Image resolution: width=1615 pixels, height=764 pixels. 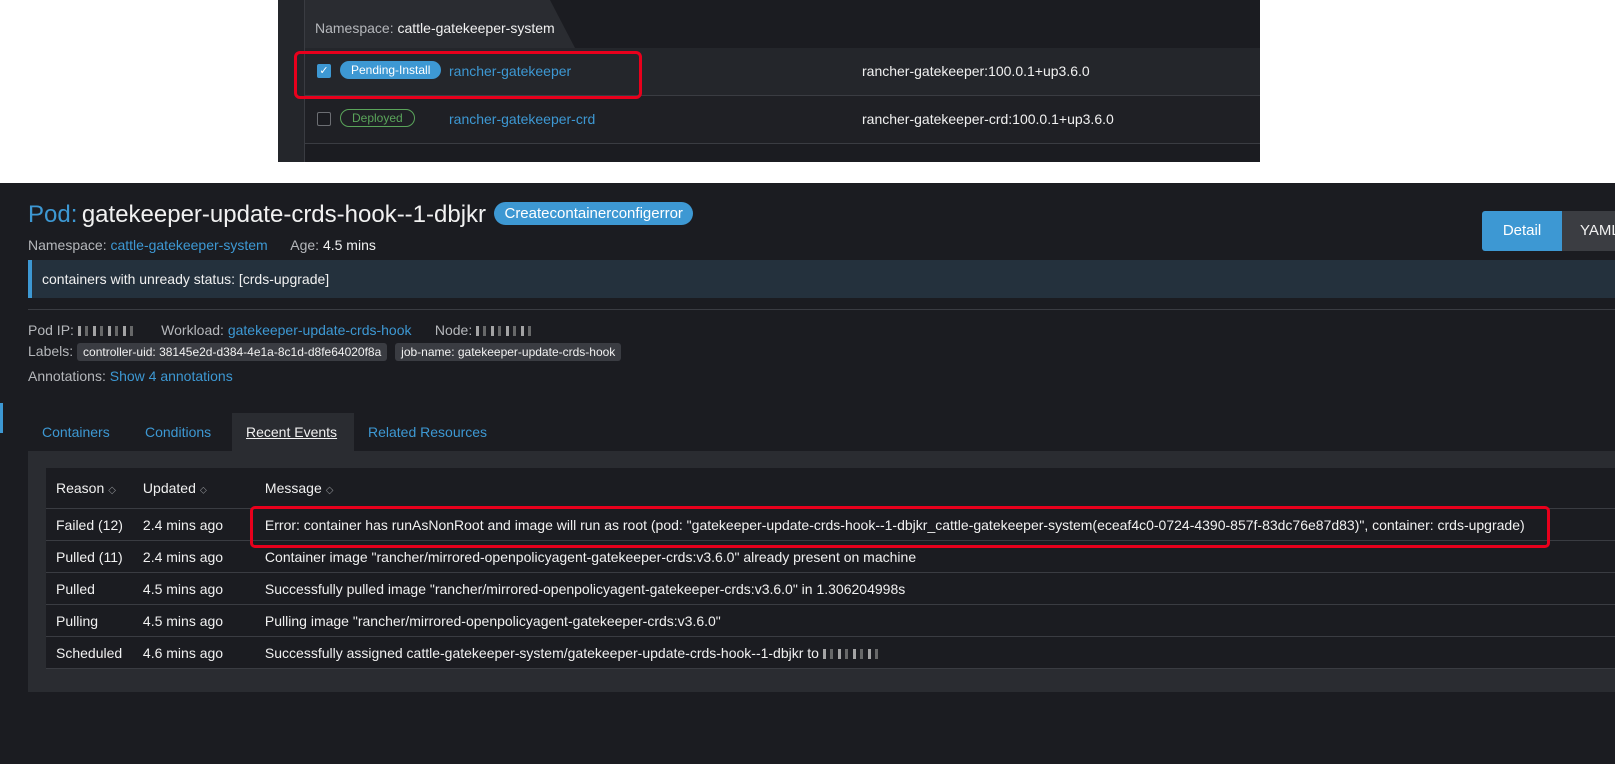 What do you see at coordinates (293, 432) in the screenshot?
I see `tab-recent-events: Recent Events` at bounding box center [293, 432].